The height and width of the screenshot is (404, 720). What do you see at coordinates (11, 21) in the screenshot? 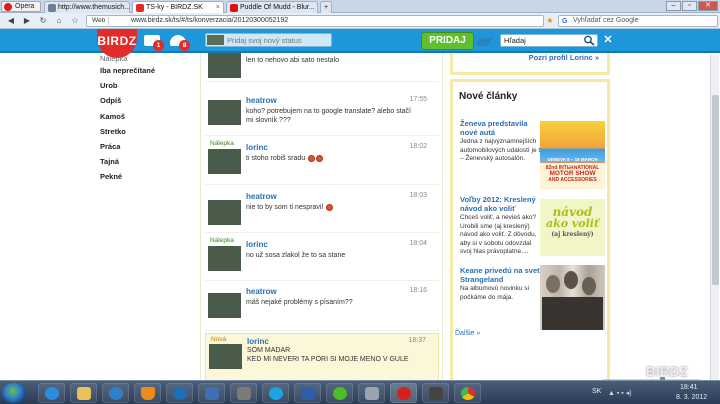
I see `back-icon: ◀` at bounding box center [11, 21].